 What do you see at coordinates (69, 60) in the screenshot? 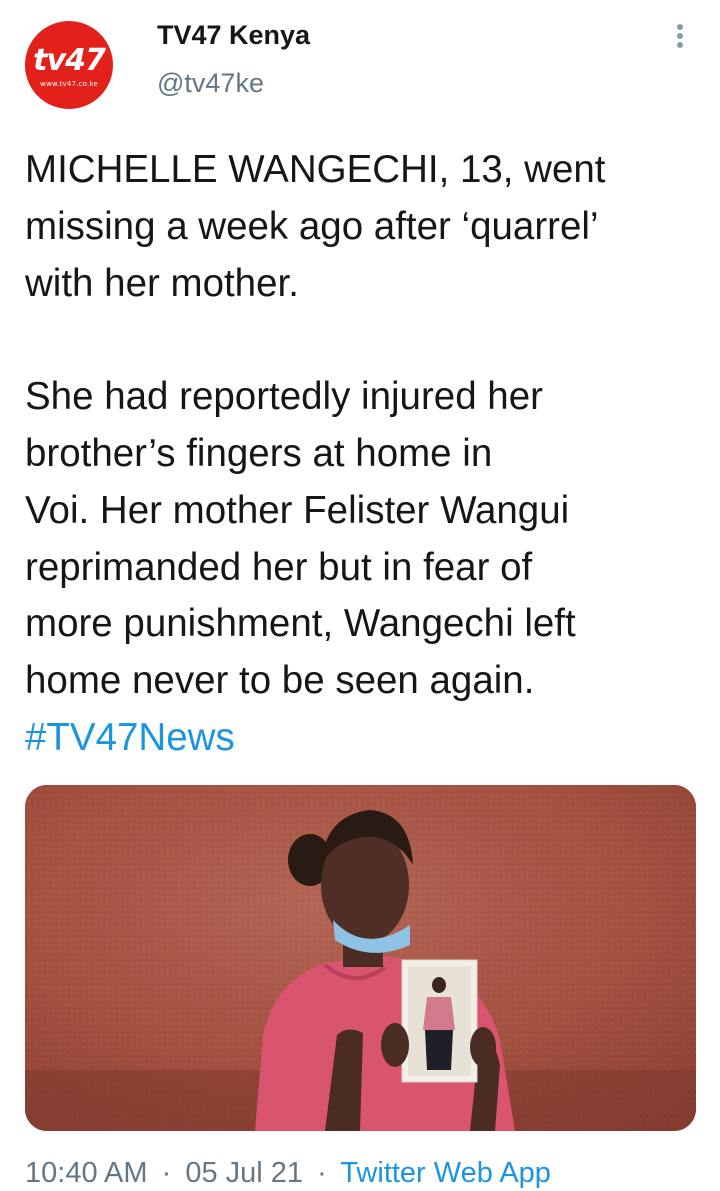
I see `tv47-logo-text: tv47` at bounding box center [69, 60].